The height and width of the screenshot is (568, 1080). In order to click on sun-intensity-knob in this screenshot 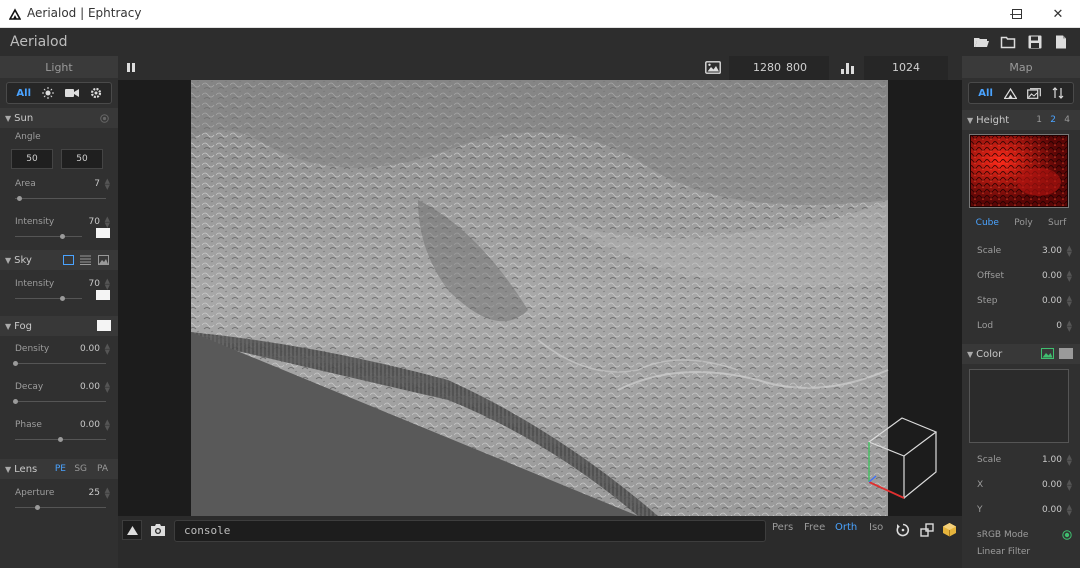, I will do `click(62, 236)`.